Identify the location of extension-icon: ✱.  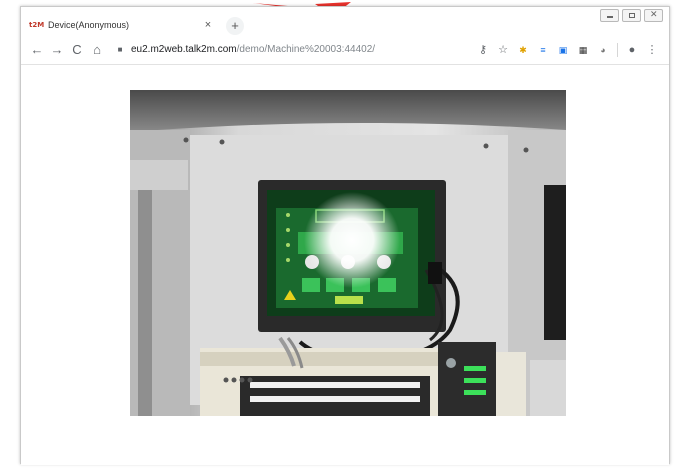
(523, 50).